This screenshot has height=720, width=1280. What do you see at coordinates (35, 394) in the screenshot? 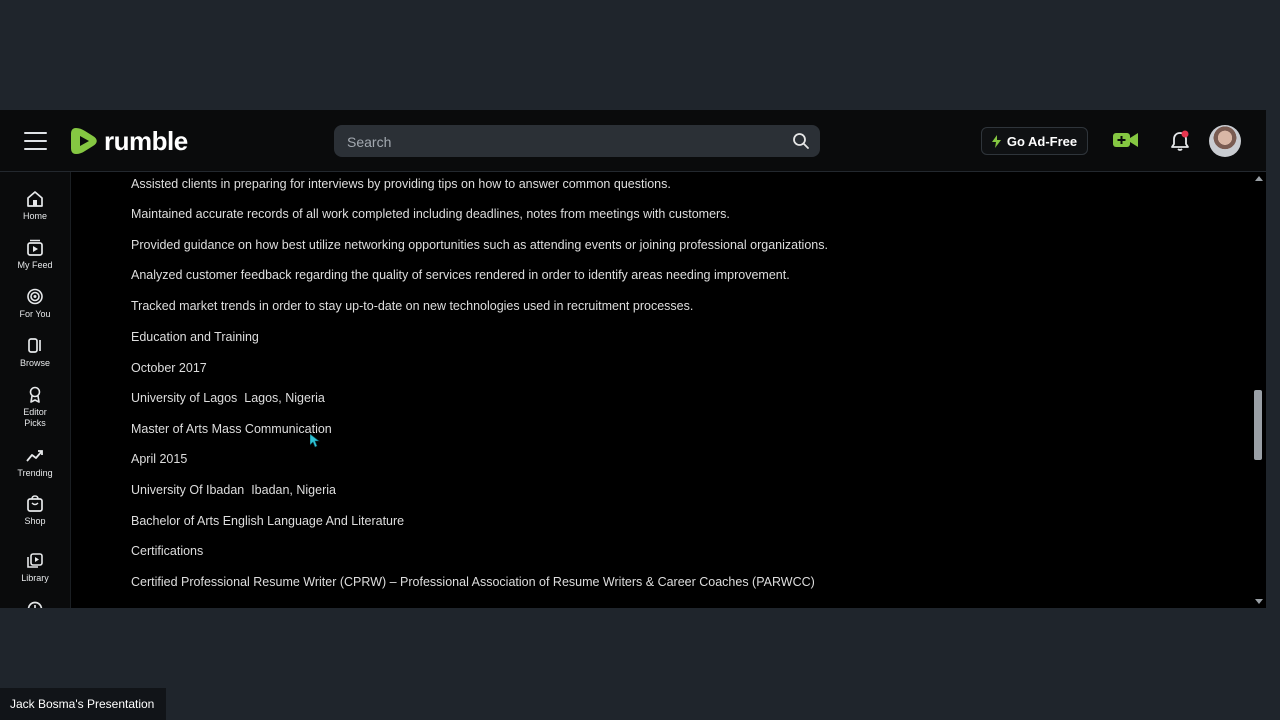
I see `award-icon` at bounding box center [35, 394].